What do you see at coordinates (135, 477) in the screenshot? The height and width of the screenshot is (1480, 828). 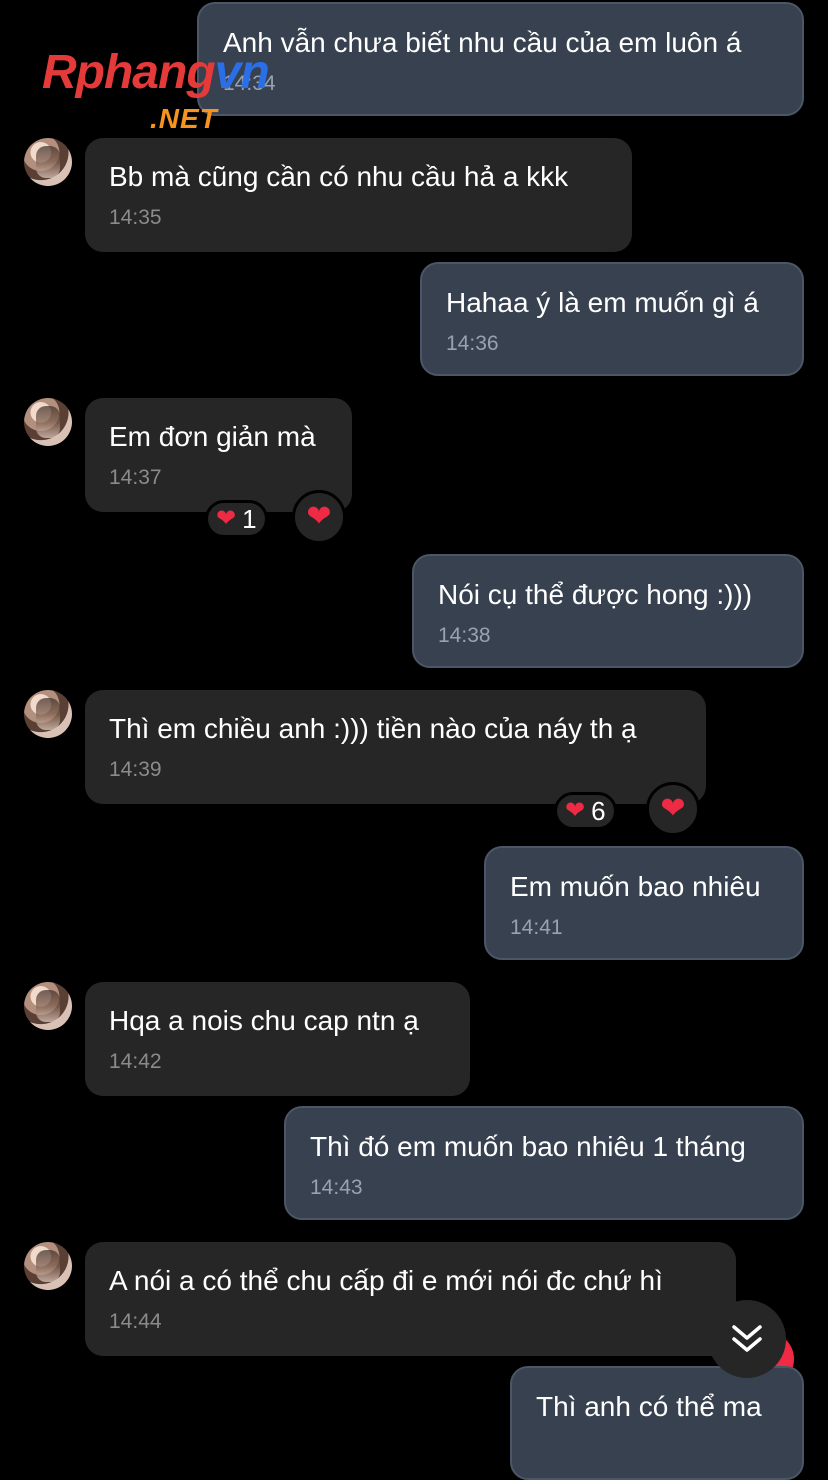 I see `message-time: 14:37` at bounding box center [135, 477].